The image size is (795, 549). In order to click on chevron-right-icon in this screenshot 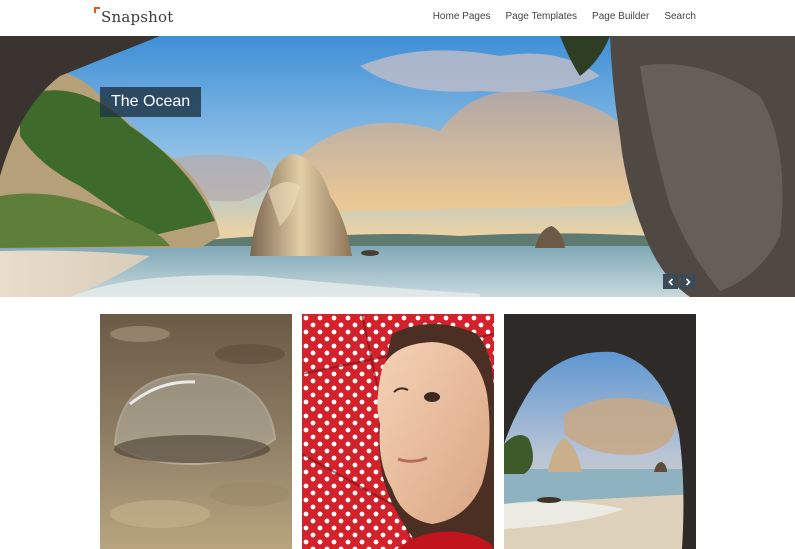, I will do `click(688, 281)`.